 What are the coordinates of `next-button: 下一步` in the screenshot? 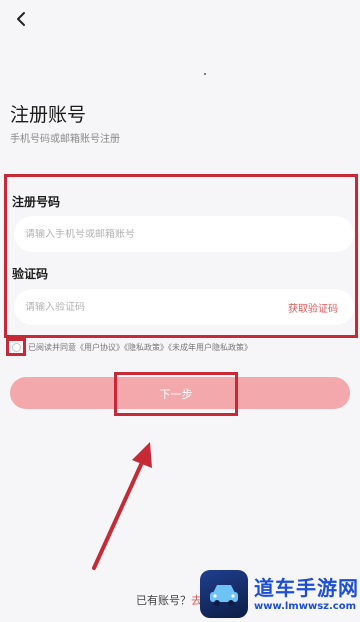 It's located at (176, 394).